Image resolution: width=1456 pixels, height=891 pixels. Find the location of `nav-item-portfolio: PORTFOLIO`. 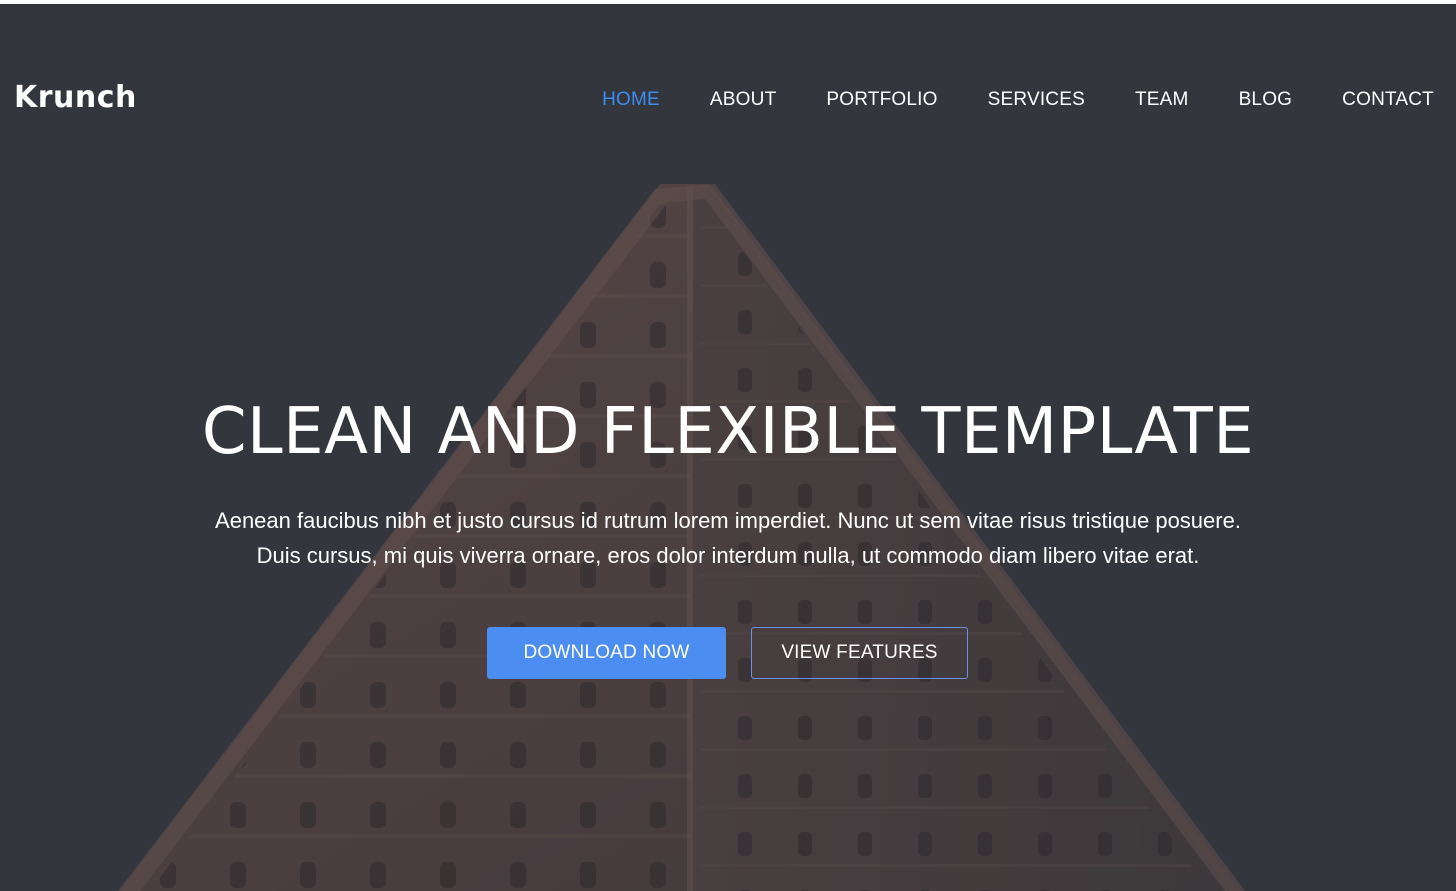

nav-item-portfolio: PORTFOLIO is located at coordinates (881, 100).